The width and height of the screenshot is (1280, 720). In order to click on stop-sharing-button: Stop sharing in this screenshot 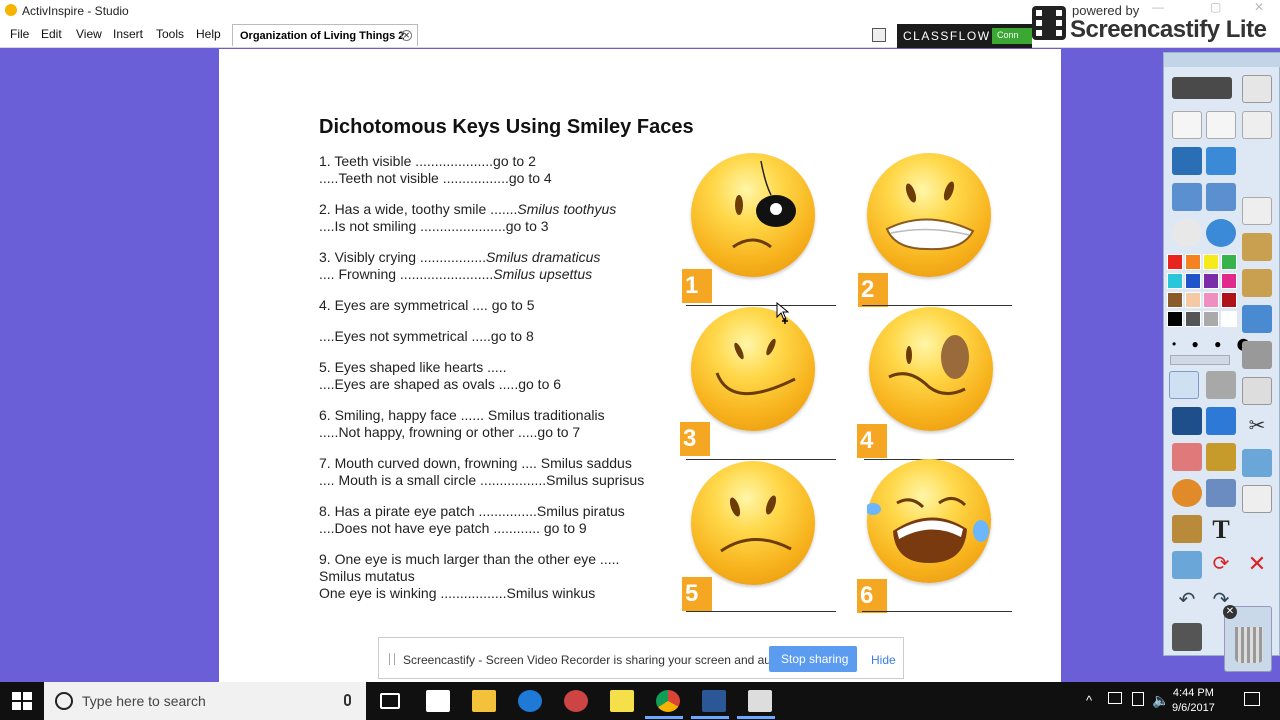, I will do `click(813, 659)`.